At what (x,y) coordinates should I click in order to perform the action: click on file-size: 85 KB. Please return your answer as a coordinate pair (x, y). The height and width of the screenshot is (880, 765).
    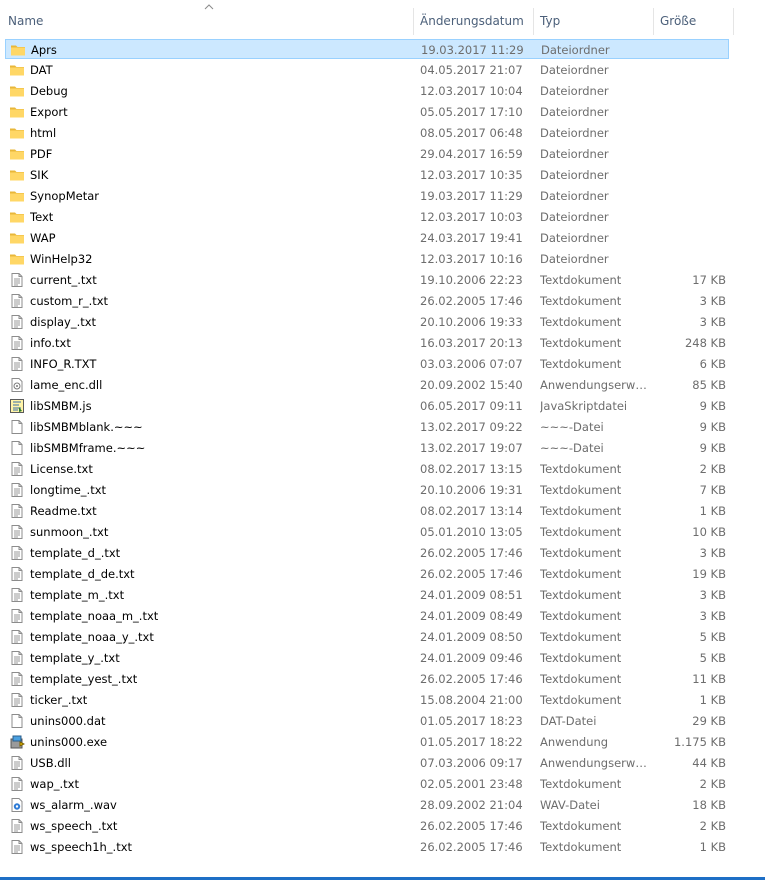
    Looking at the image, I should click on (709, 385).